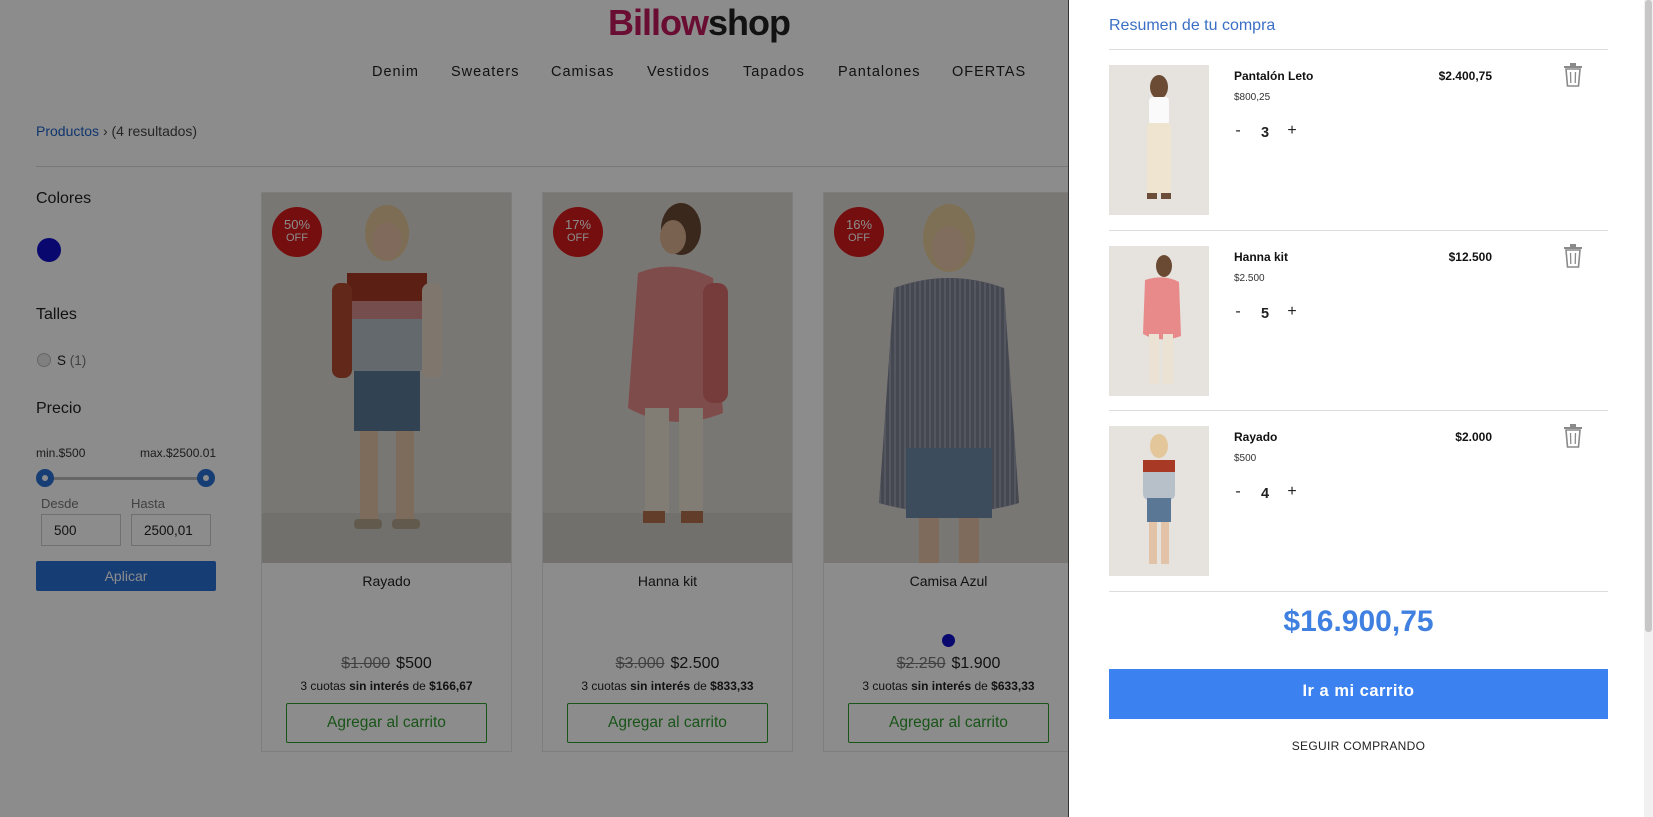 This screenshot has height=817, width=1653. I want to click on cart-photo-hanna-kit, so click(1159, 321).